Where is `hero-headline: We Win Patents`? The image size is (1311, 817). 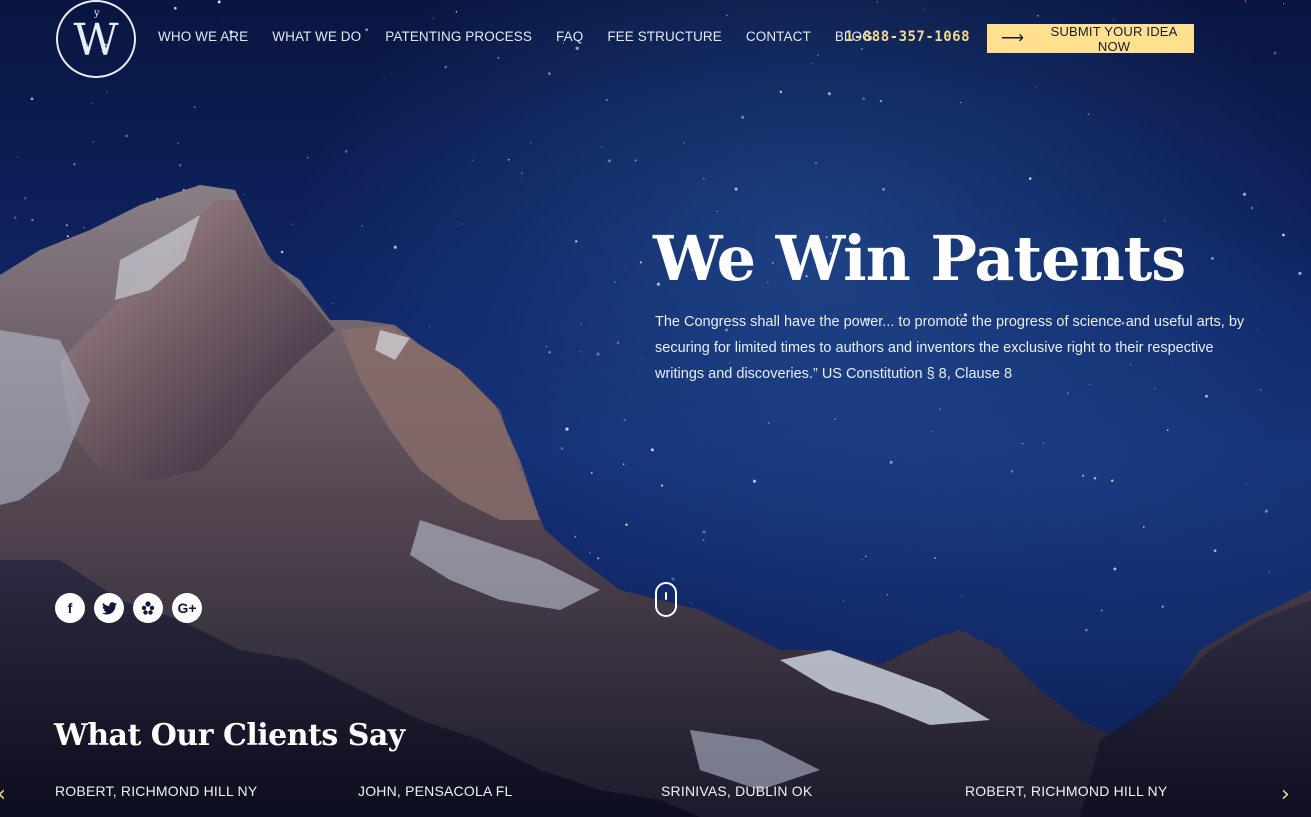 hero-headline: We Win Patents is located at coordinates (919, 258).